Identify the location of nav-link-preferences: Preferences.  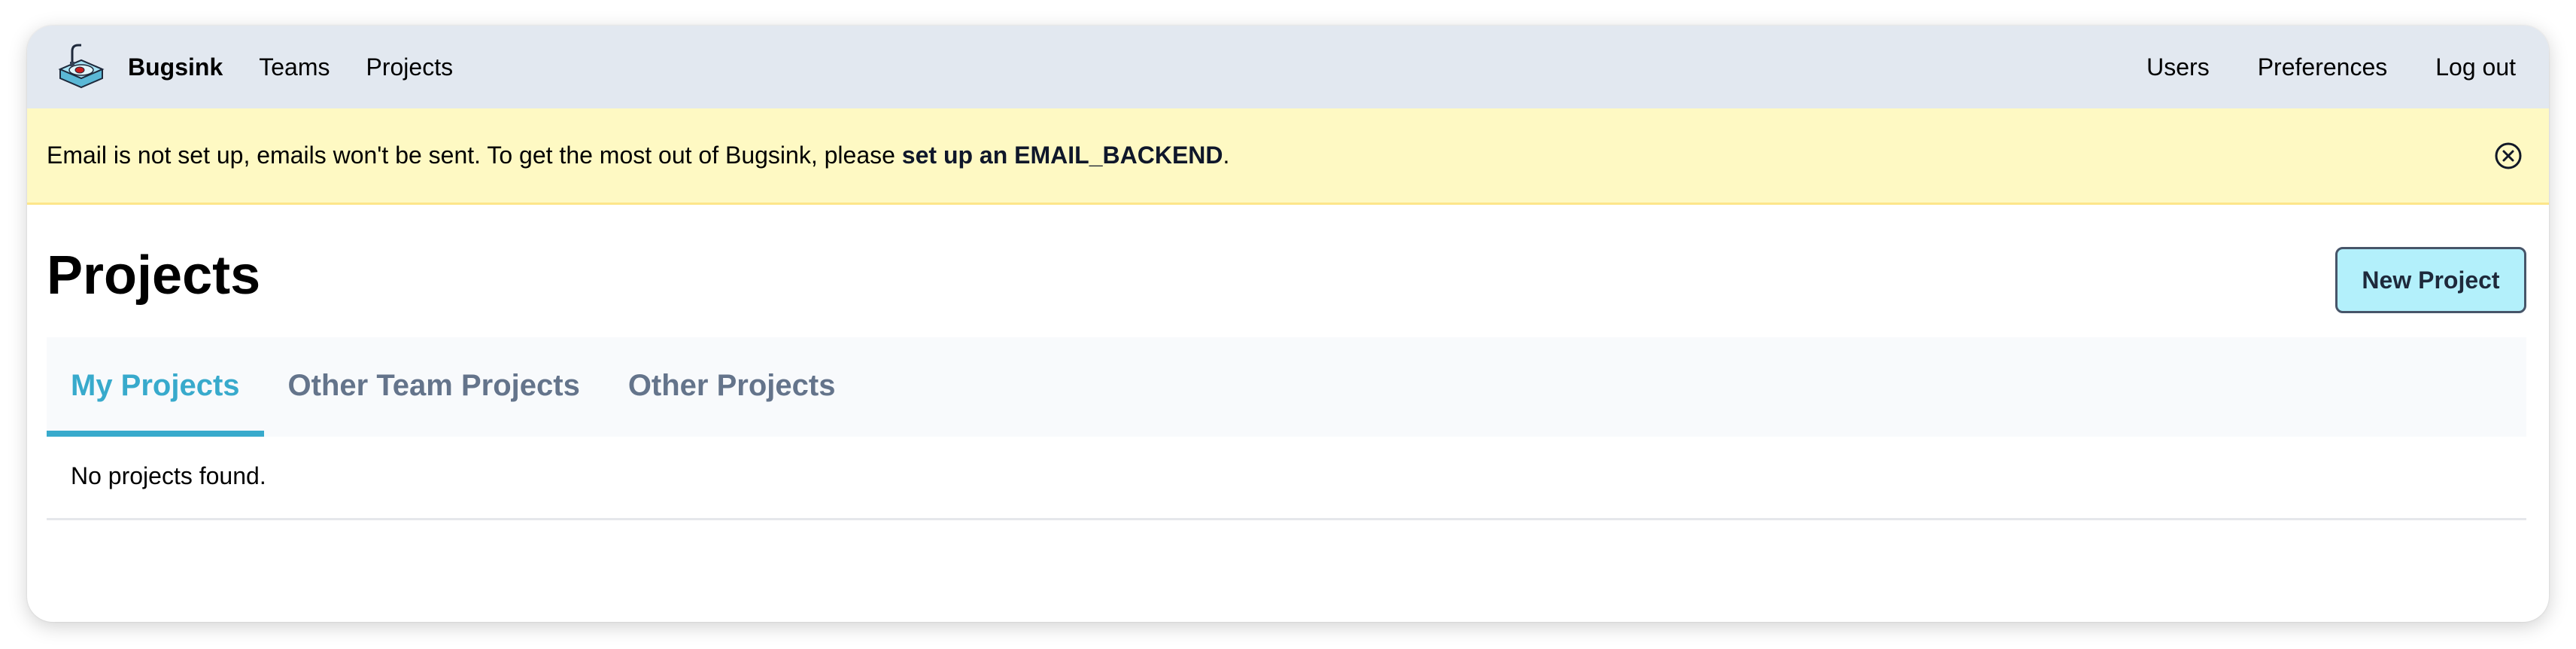
(2323, 67).